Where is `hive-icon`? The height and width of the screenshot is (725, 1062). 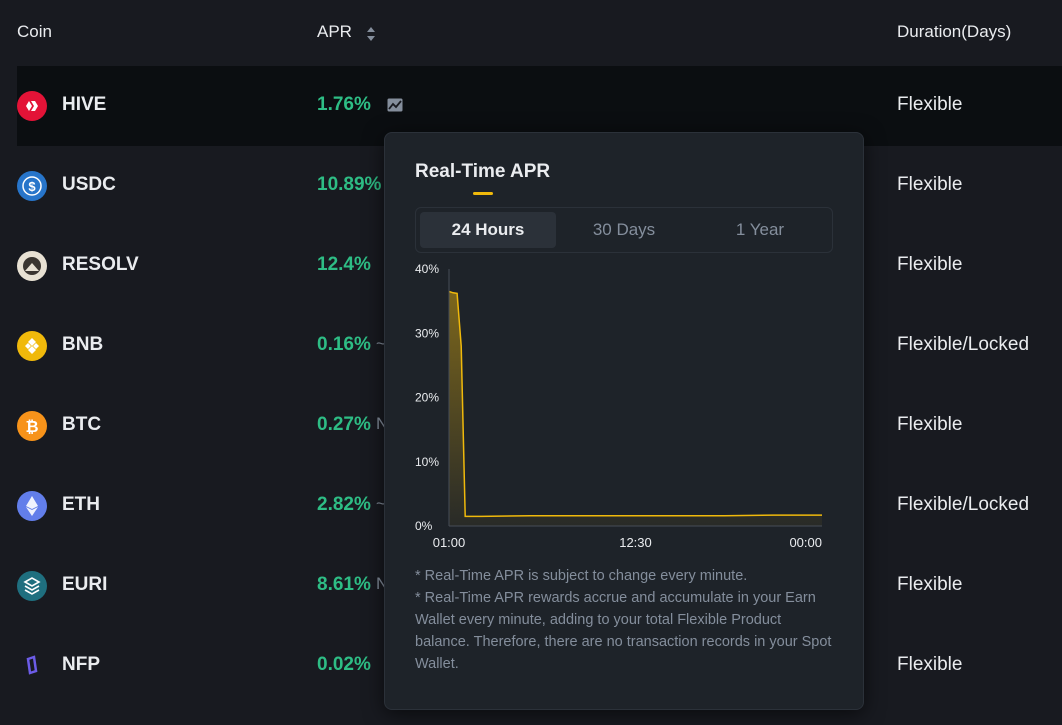
hive-icon is located at coordinates (32, 106).